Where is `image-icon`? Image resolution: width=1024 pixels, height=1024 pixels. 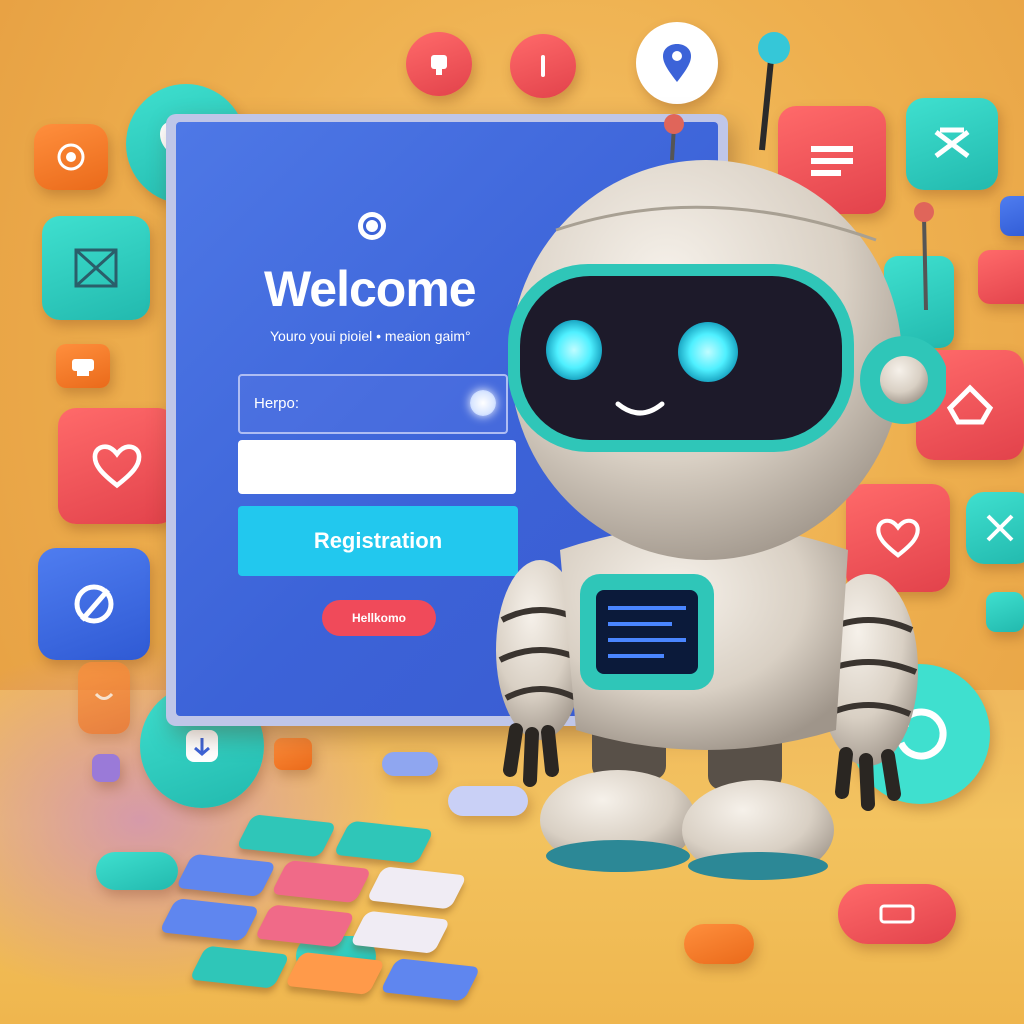
image-icon is located at coordinates (96, 268).